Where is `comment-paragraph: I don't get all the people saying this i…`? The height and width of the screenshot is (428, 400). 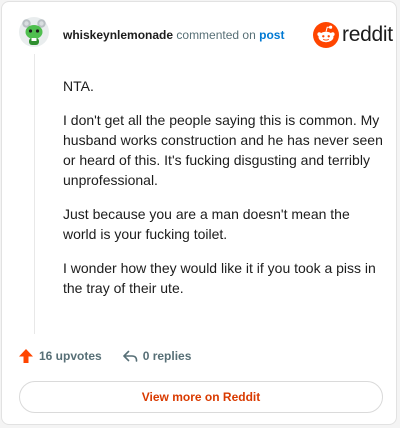
comment-paragraph: I don't get all the people saying this i… is located at coordinates (223, 150).